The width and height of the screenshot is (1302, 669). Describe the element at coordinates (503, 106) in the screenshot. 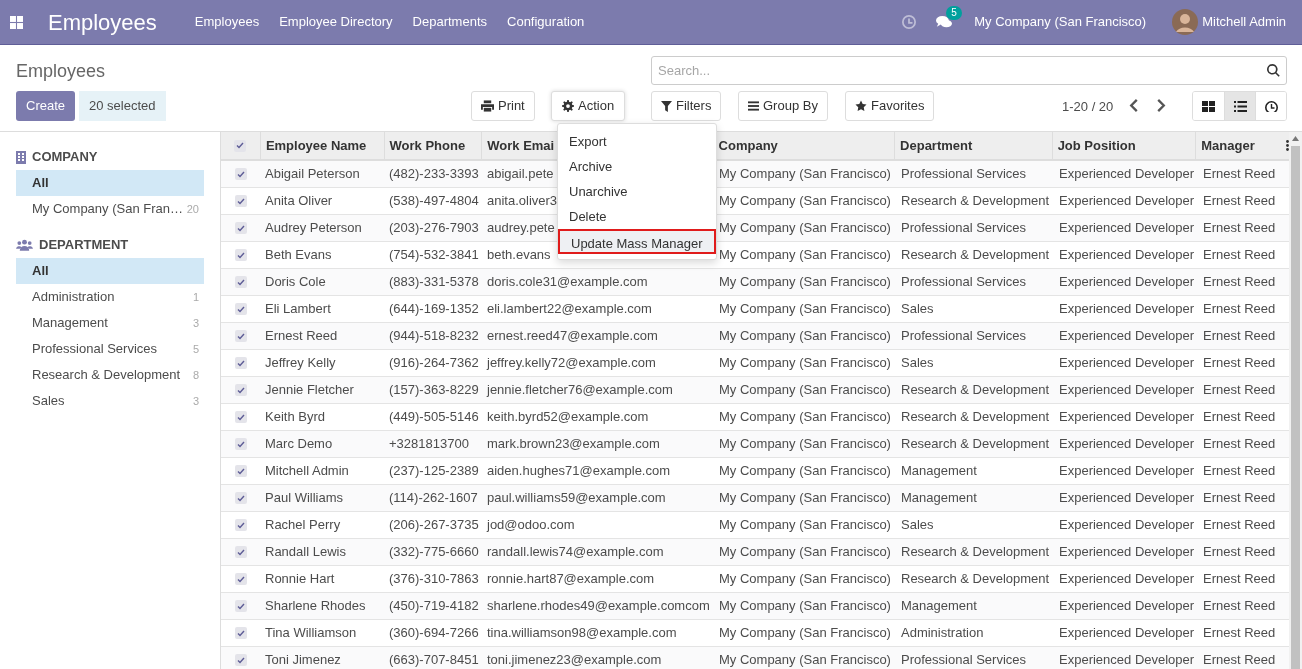

I see `print-button: Print` at that location.